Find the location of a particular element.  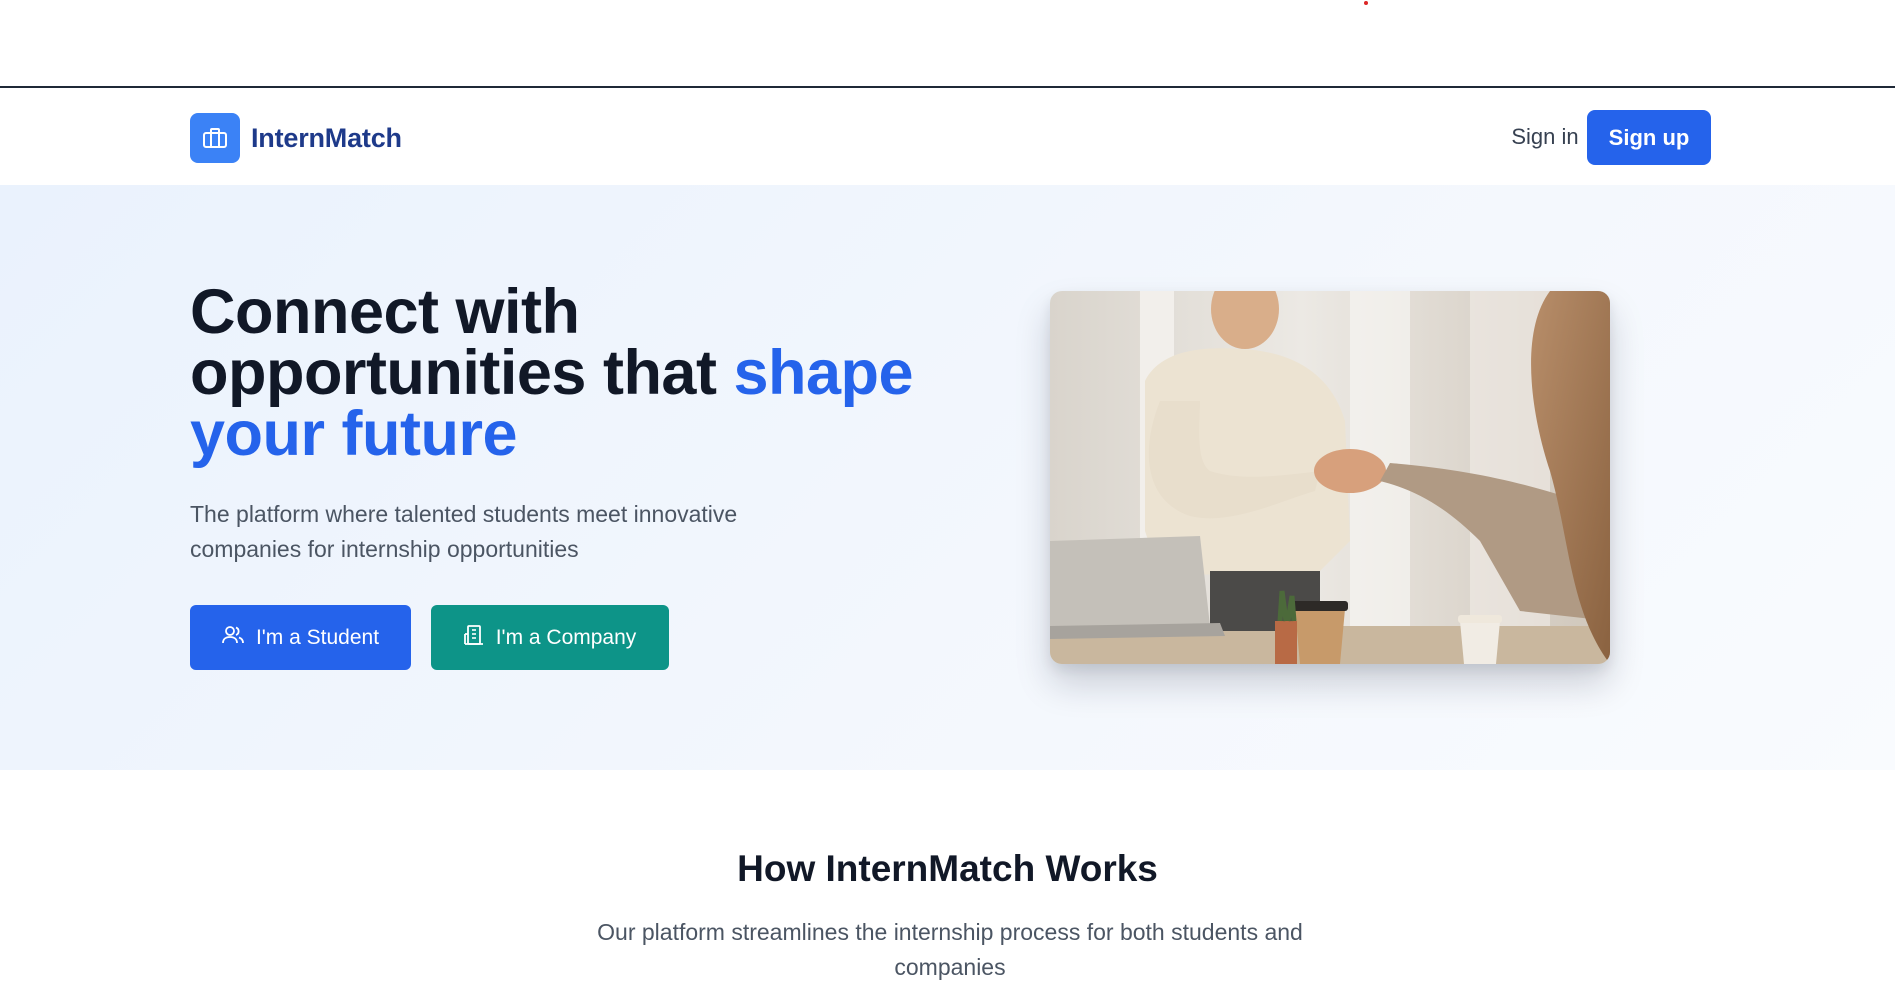

student-button: I'm a Student is located at coordinates (300, 637).